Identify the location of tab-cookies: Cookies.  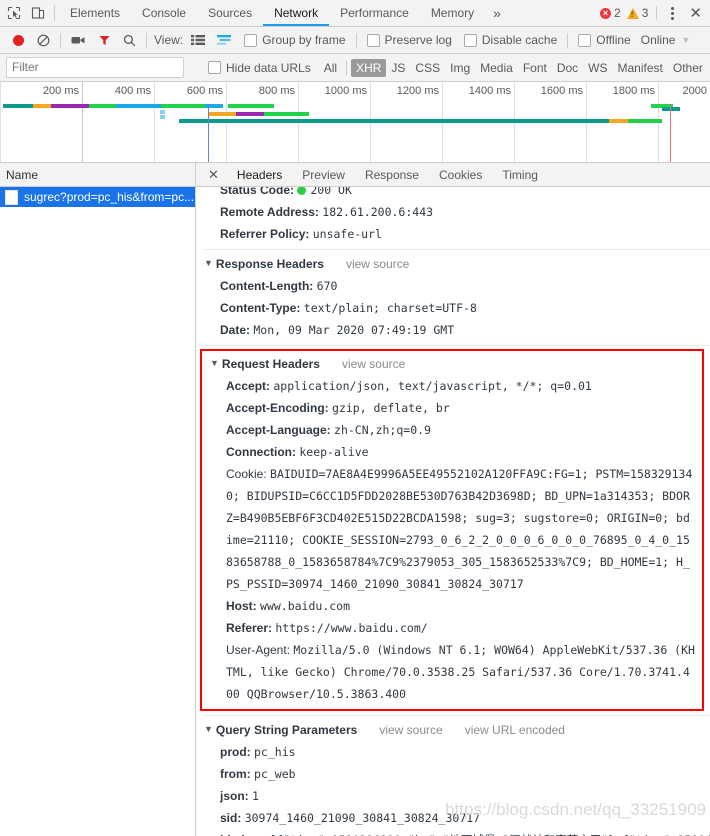
(460, 174).